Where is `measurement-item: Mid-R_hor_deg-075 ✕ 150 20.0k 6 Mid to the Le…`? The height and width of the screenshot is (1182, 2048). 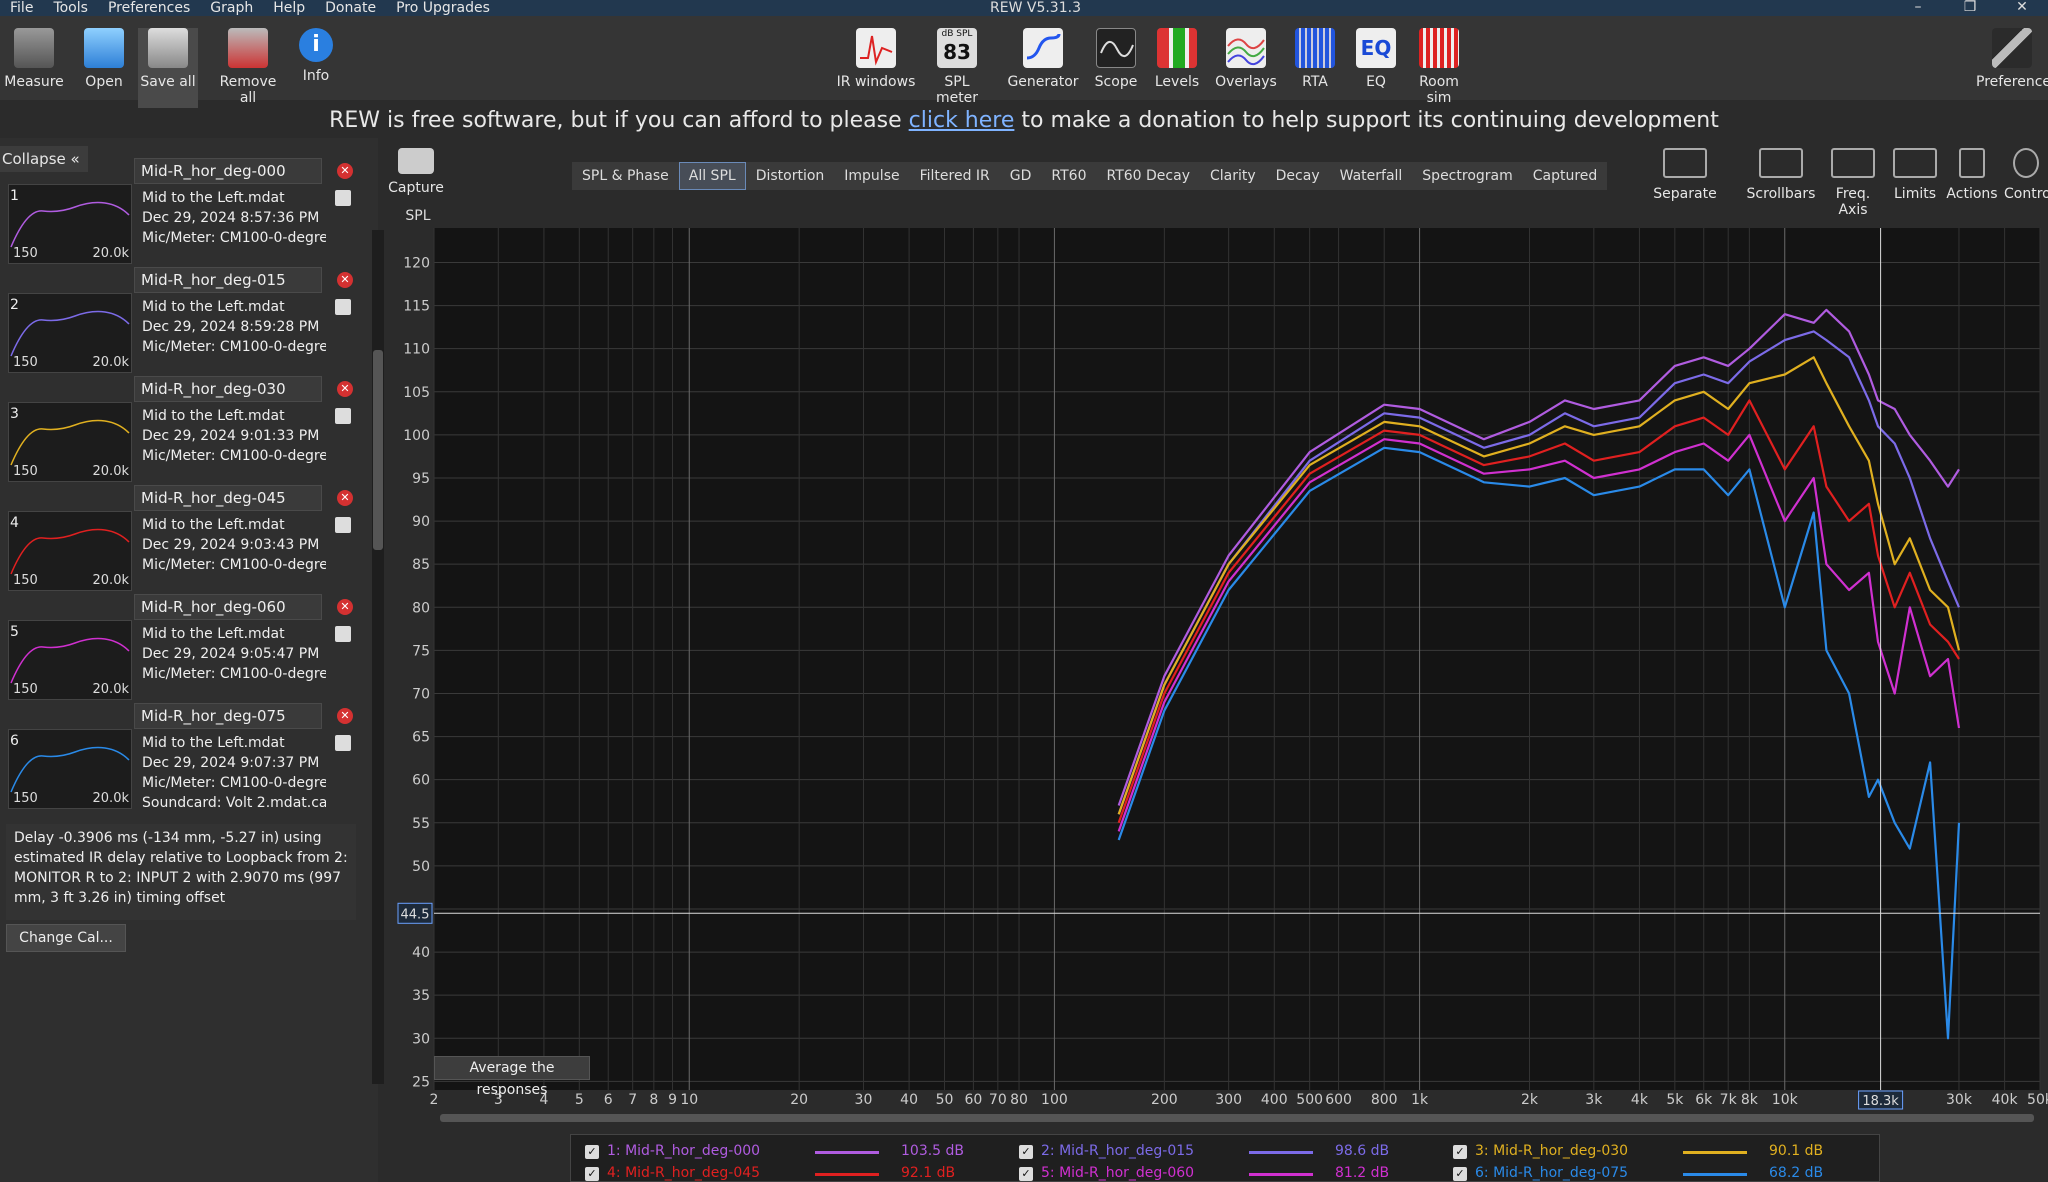 measurement-item: Mid-R_hor_deg-075 ✕ 150 20.0k 6 Mid to the Le… is located at coordinates (183, 766).